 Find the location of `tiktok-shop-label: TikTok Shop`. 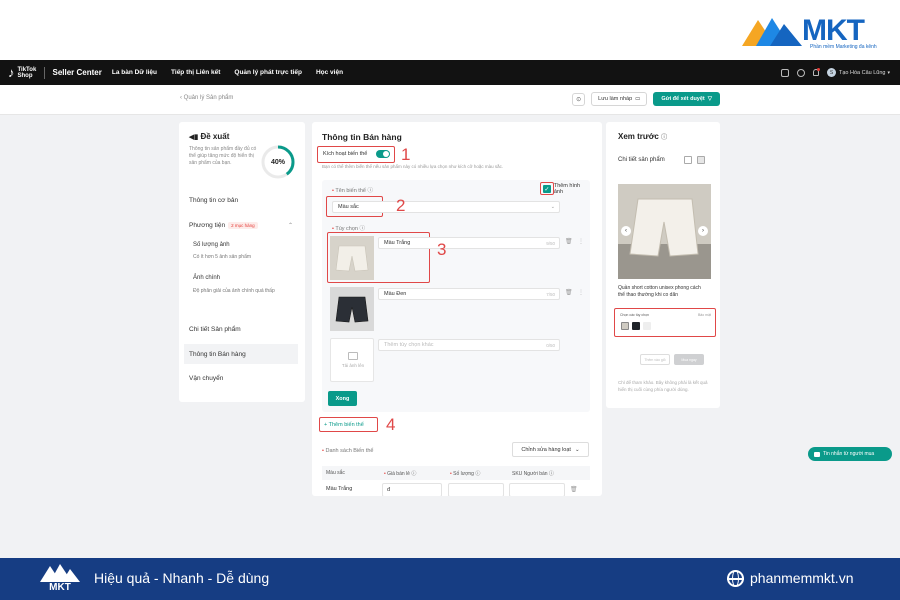

tiktok-shop-label: TikTok Shop is located at coordinates (27, 72).